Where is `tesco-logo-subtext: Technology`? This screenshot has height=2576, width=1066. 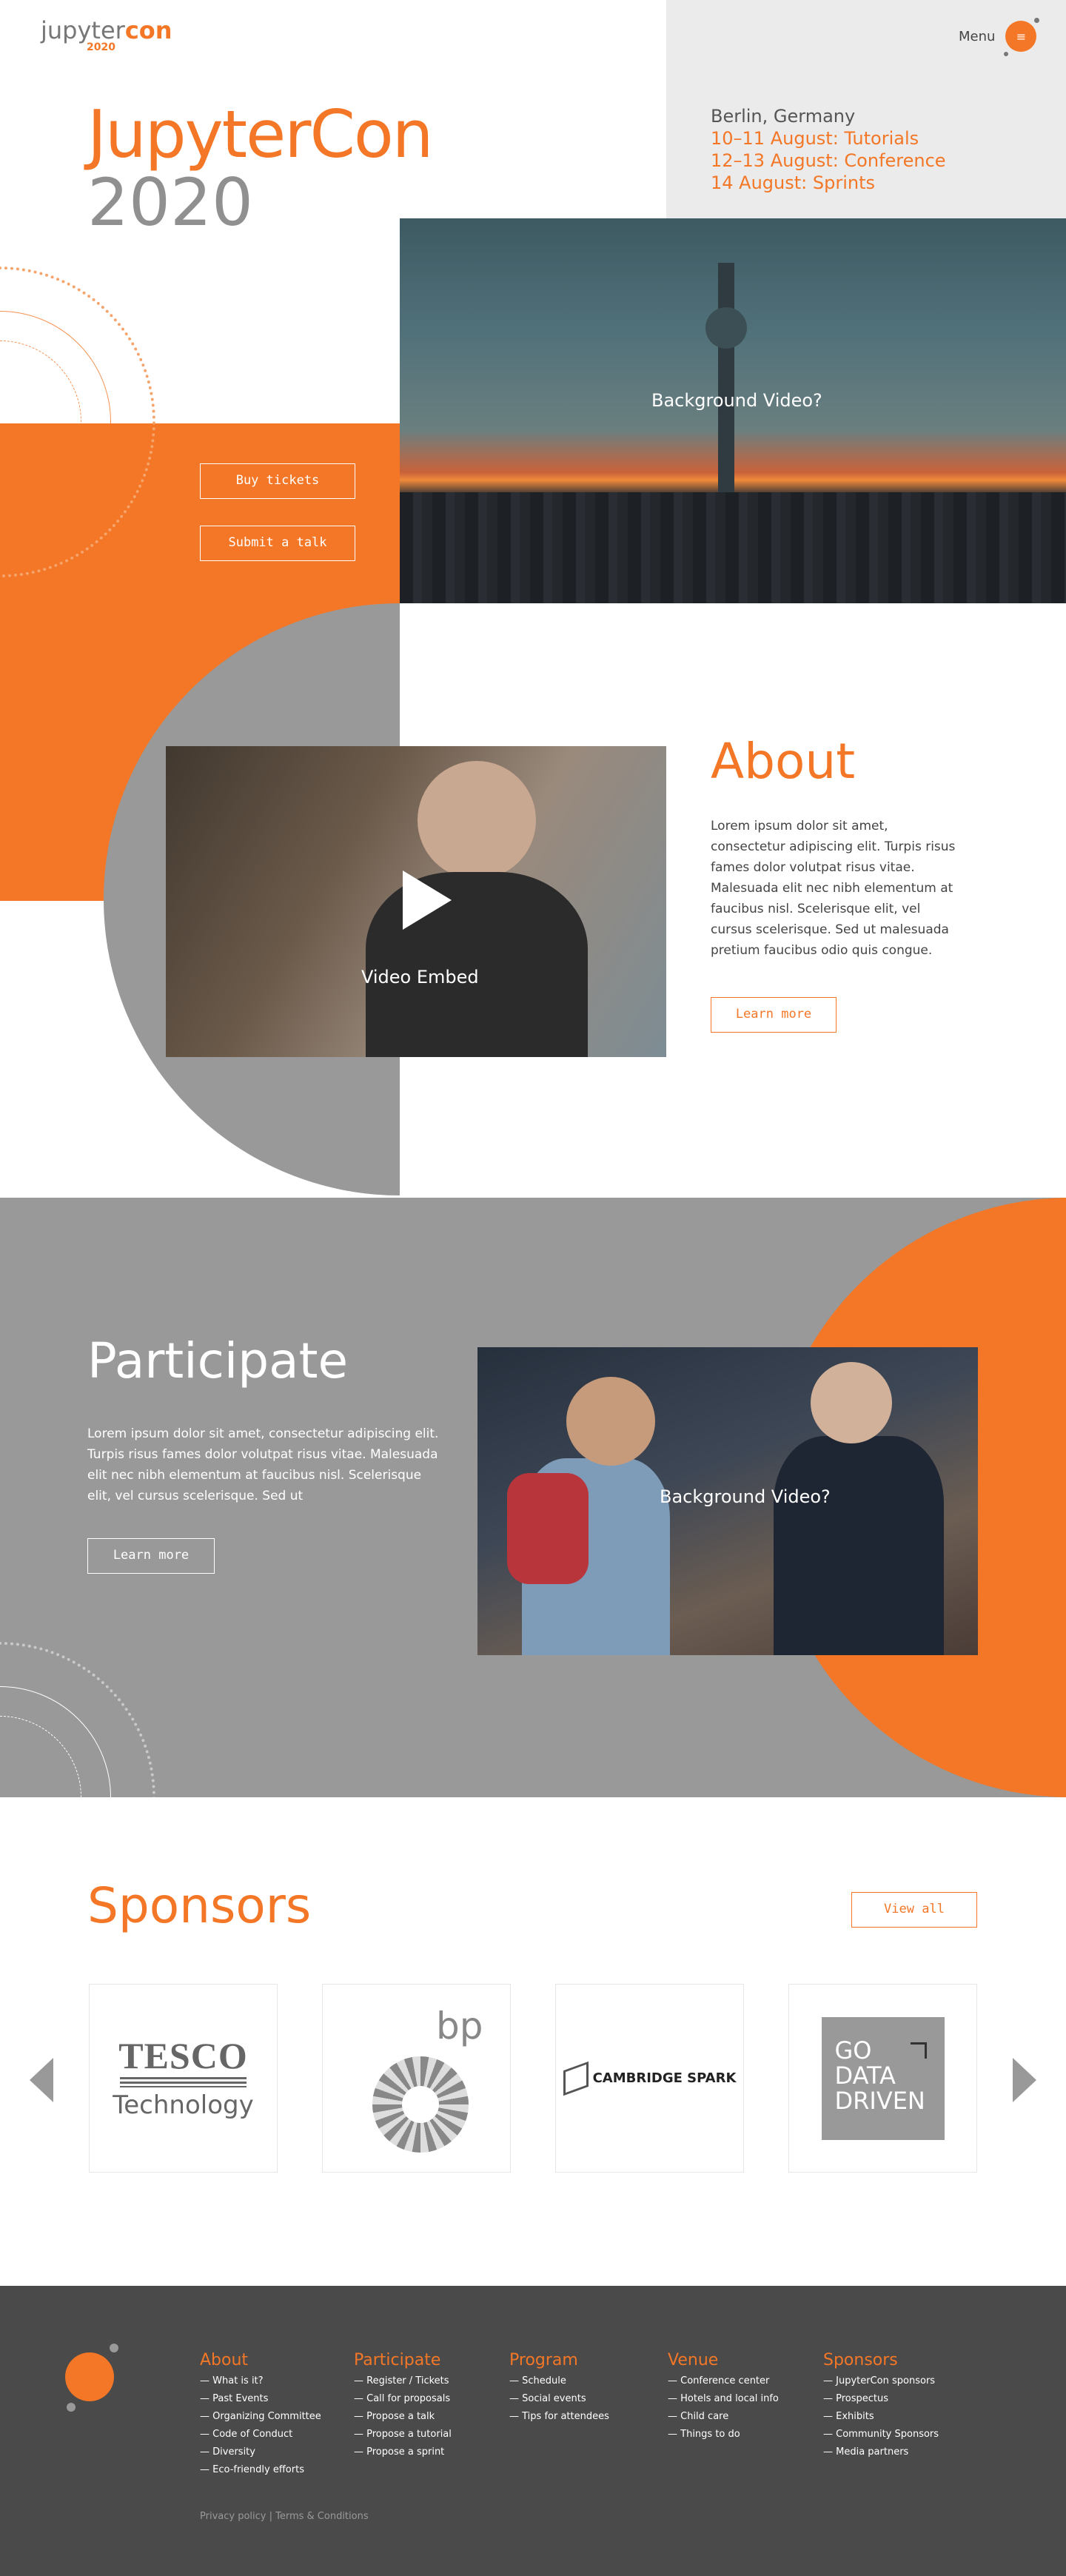 tesco-logo-subtext: Technology is located at coordinates (183, 2105).